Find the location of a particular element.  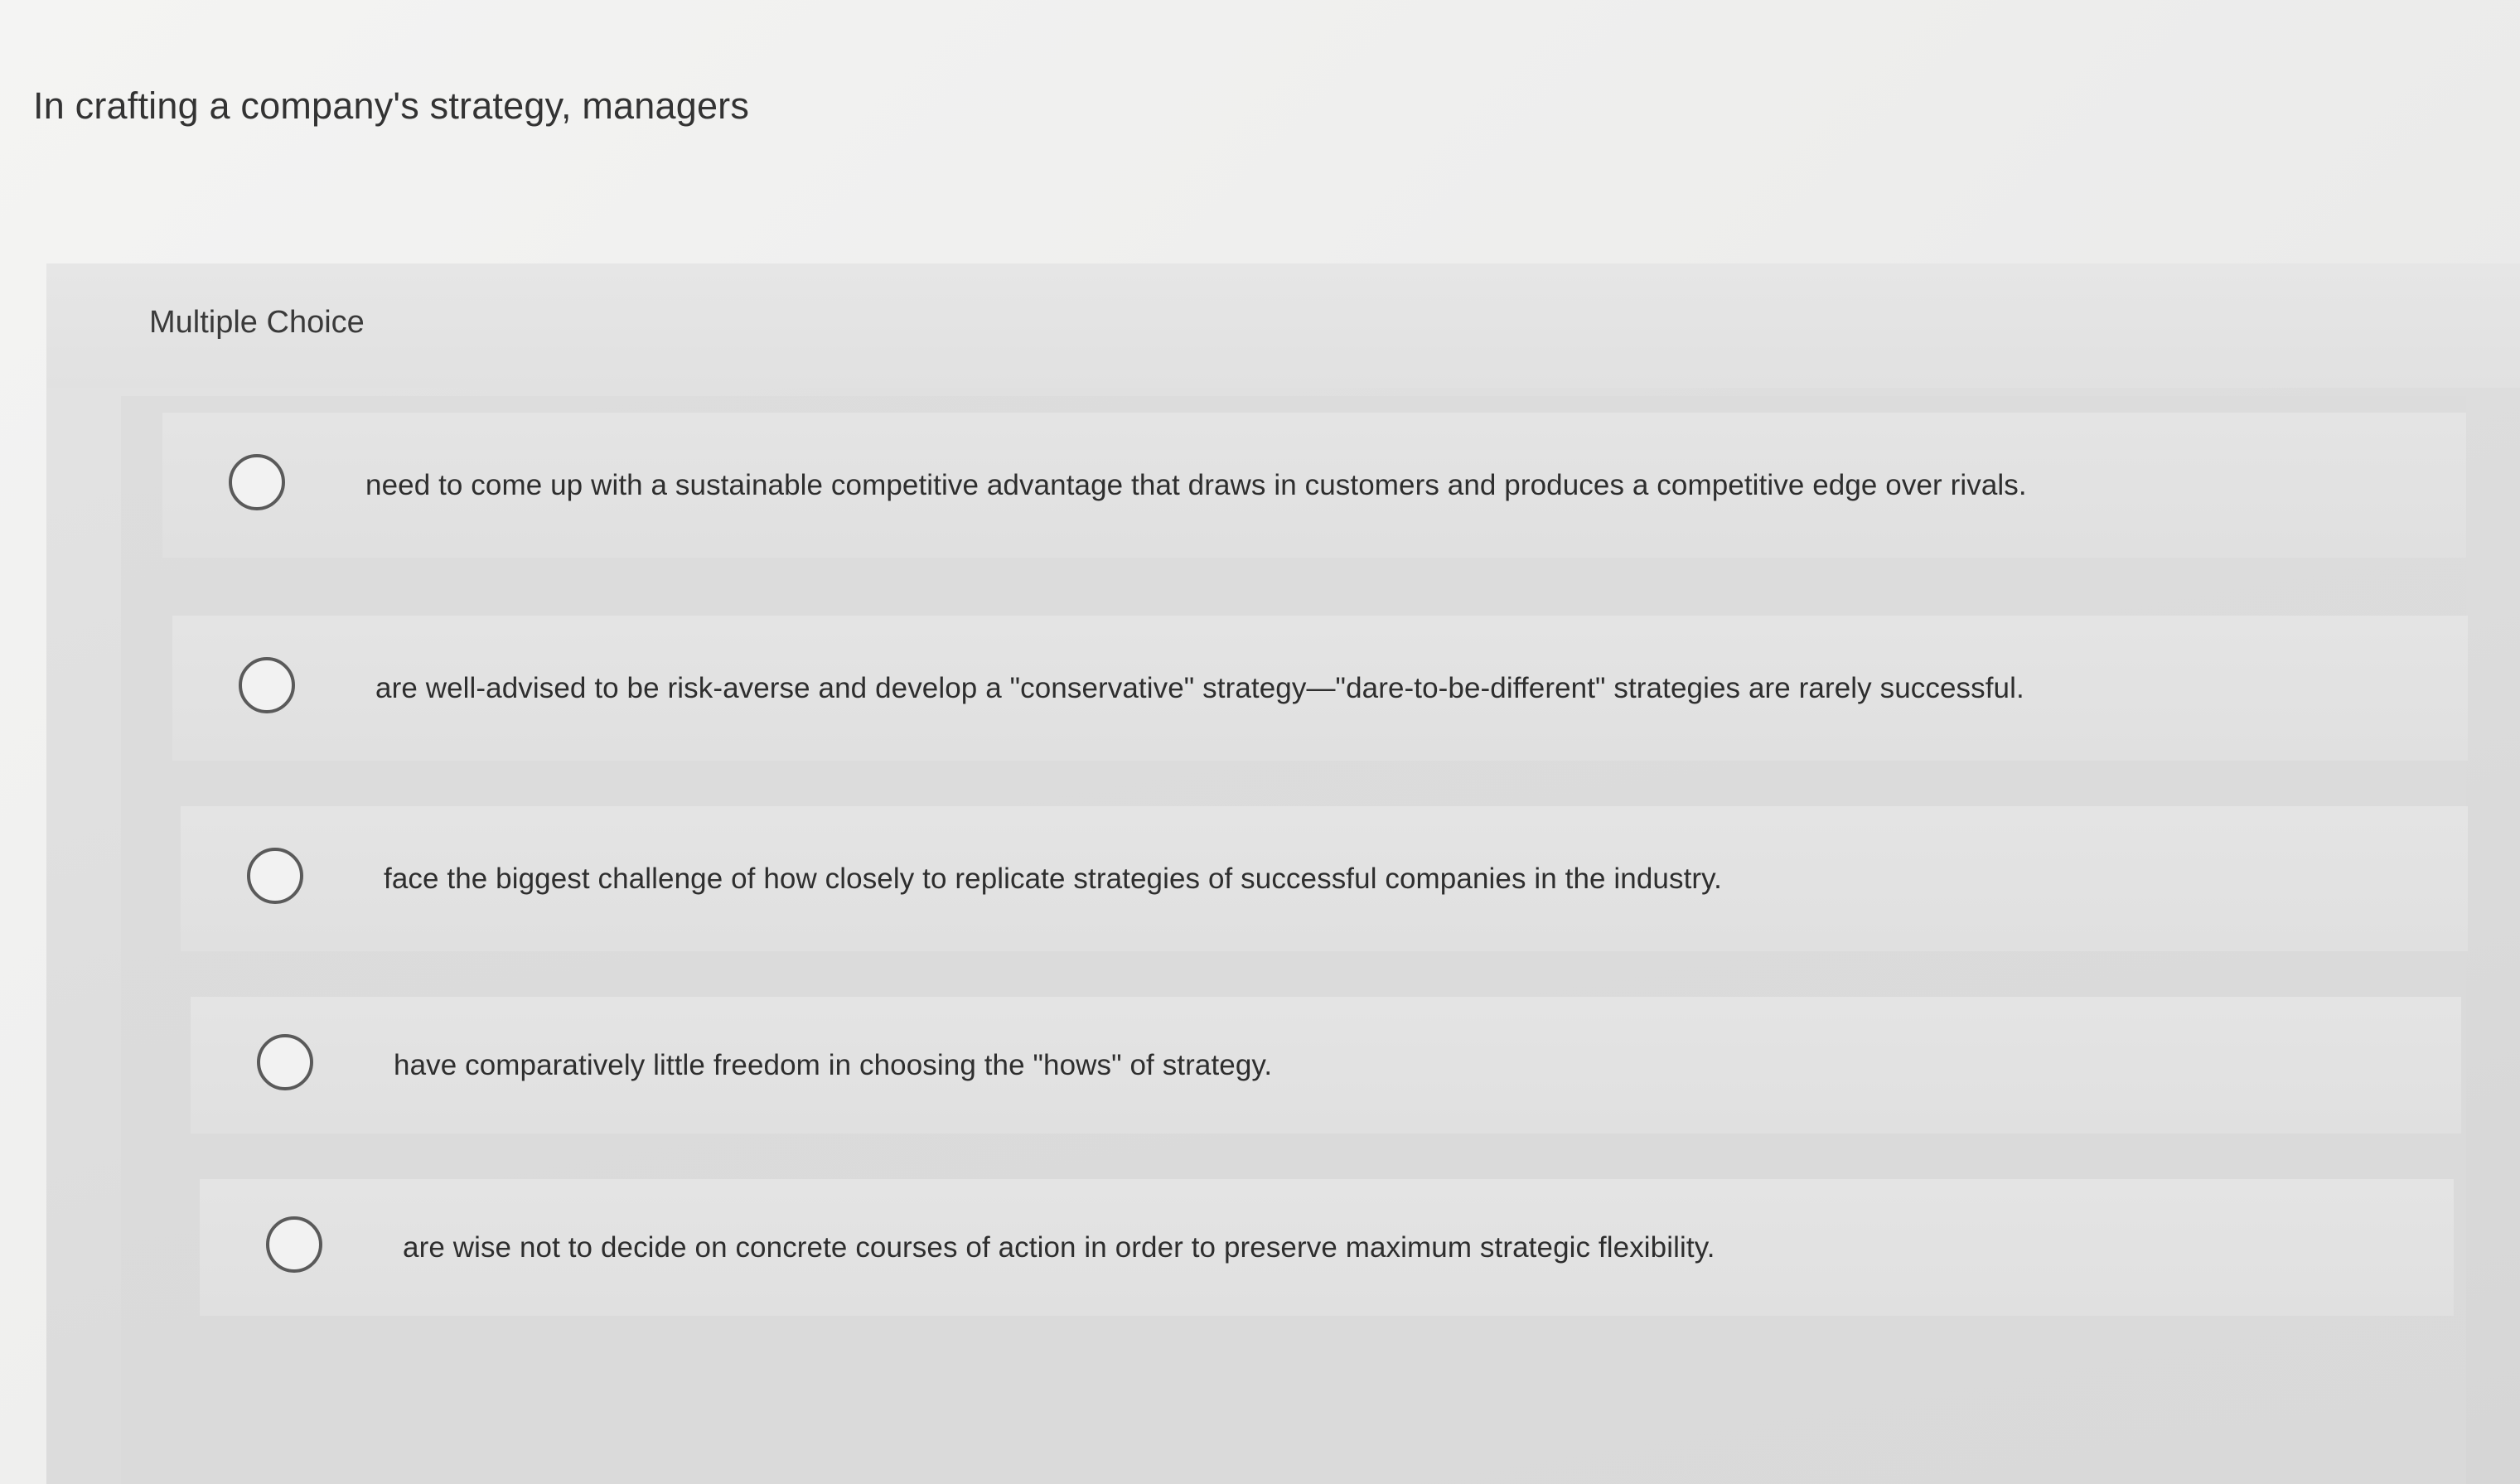

card-header: Multiple Choice is located at coordinates (1283, 325).